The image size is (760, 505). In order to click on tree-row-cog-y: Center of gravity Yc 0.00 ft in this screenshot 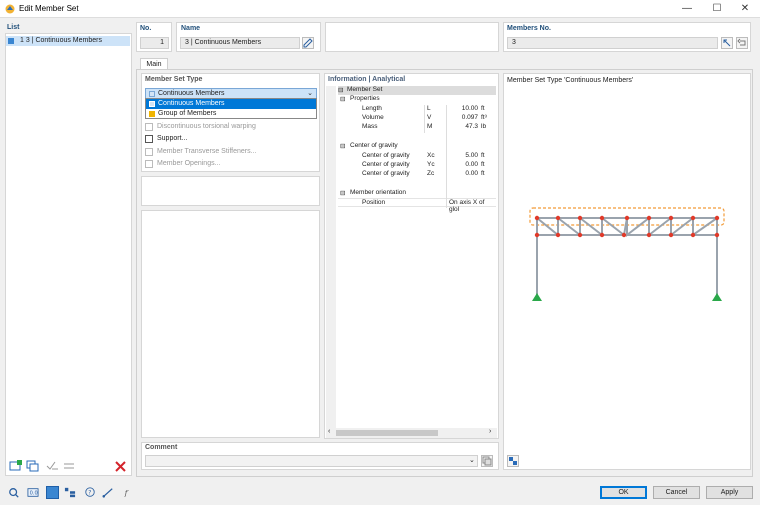, I will do `click(417, 165)`.